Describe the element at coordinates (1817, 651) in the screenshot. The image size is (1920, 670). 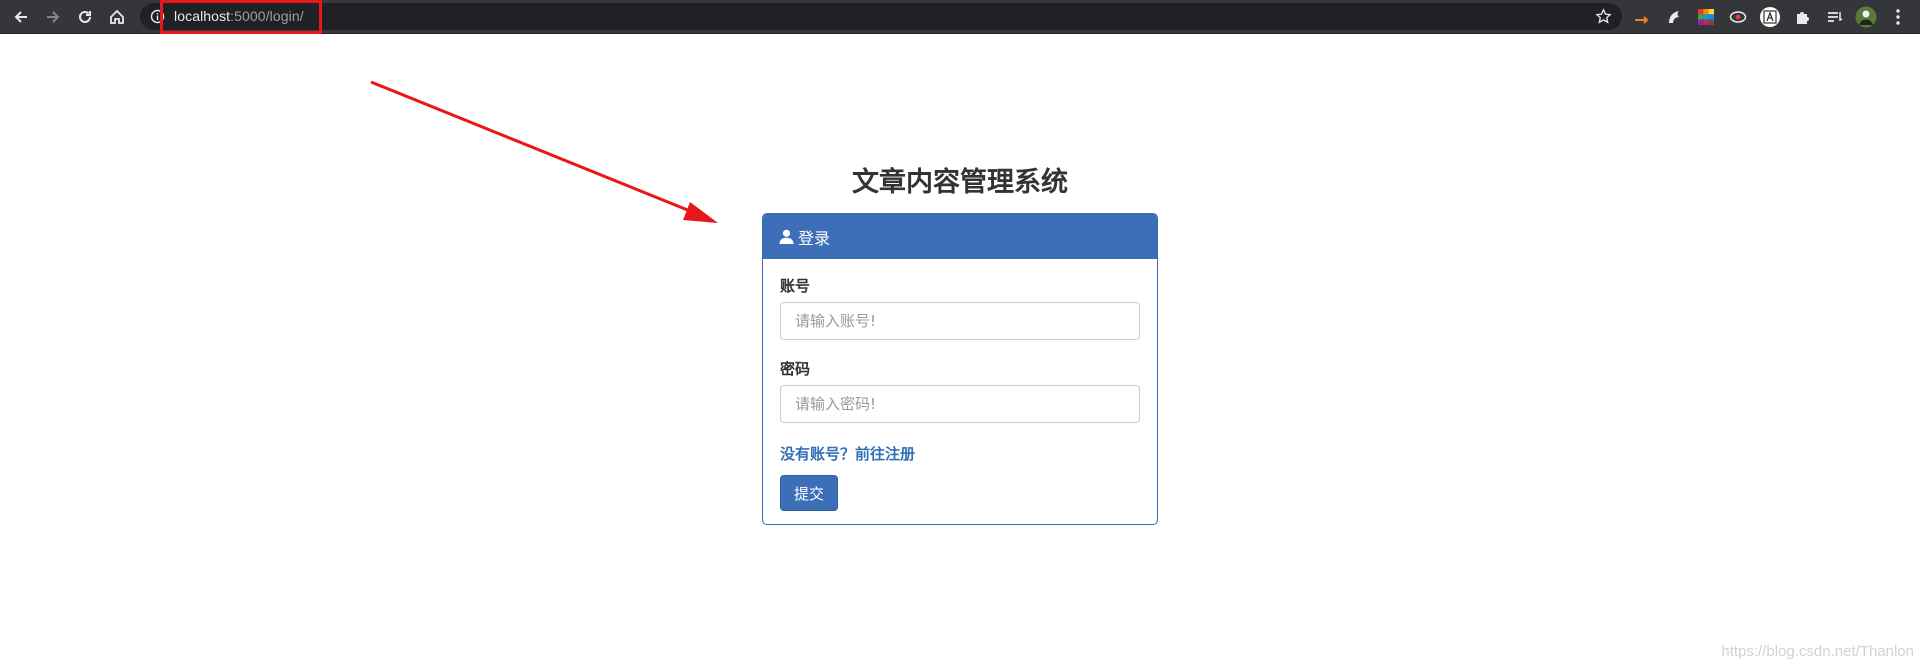
I see `watermark: https://blog.csdn.net/Thanlon` at that location.